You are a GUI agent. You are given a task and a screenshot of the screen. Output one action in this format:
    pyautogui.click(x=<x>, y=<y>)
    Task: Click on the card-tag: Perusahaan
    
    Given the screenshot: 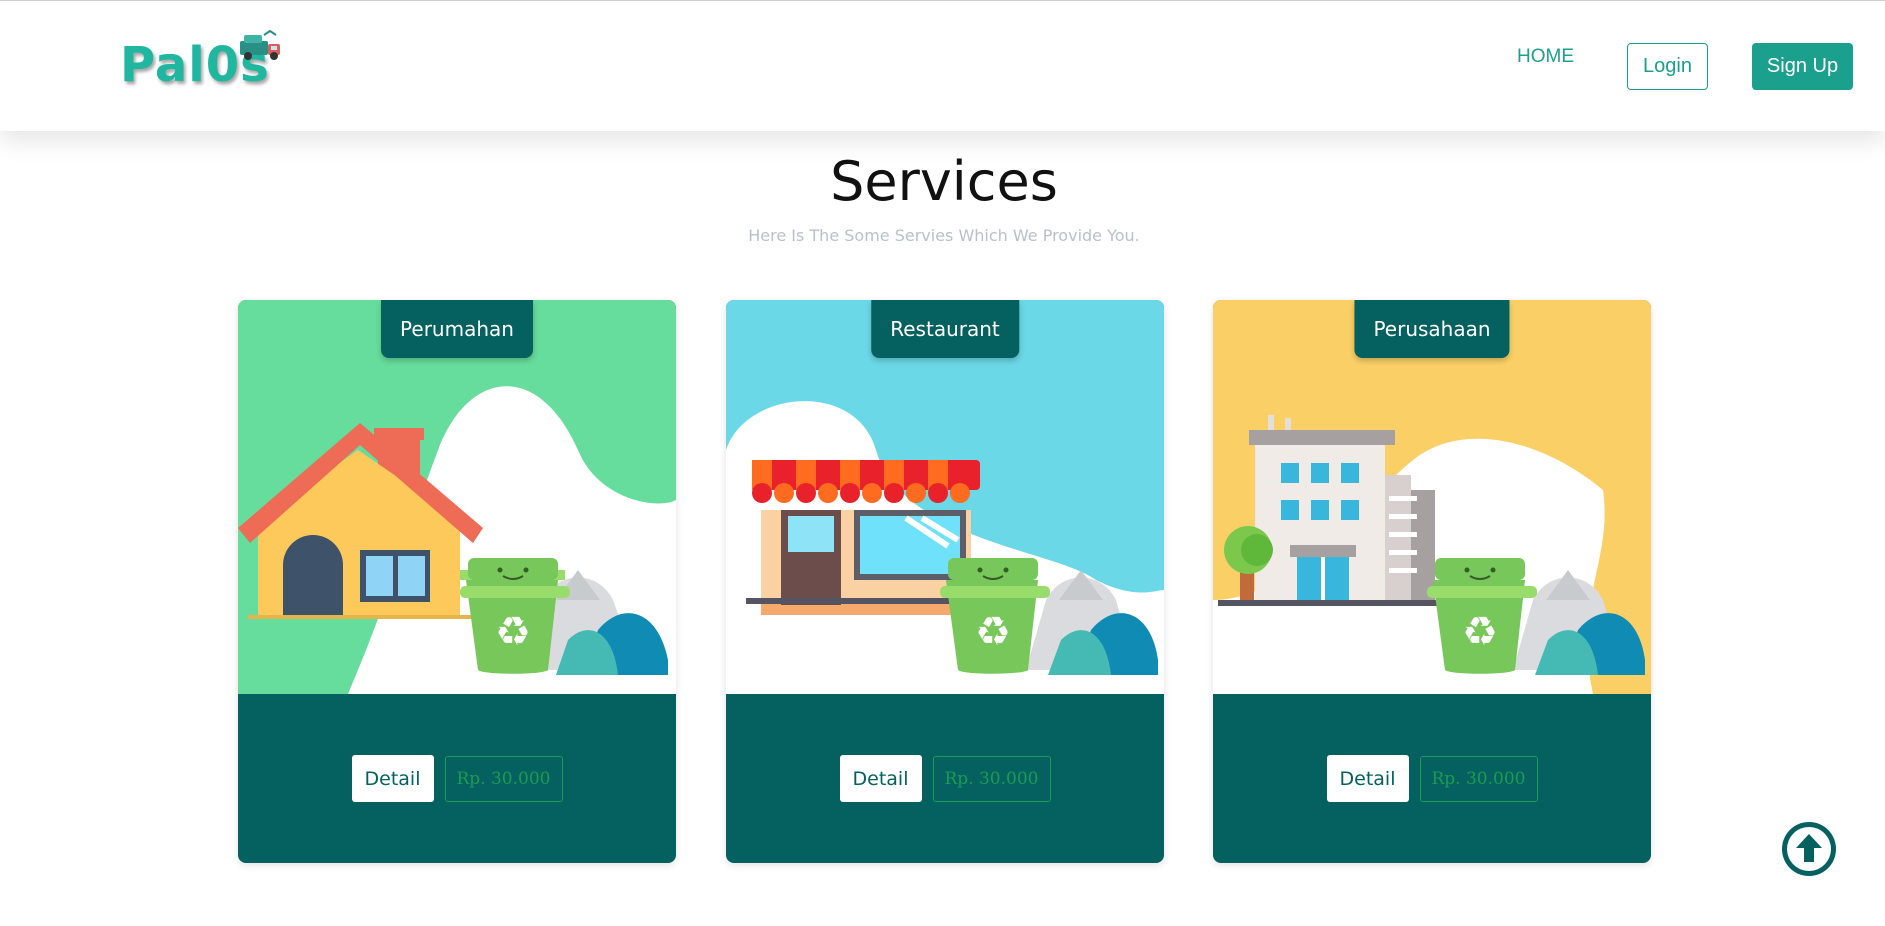 What is the action you would take?
    pyautogui.click(x=1432, y=329)
    